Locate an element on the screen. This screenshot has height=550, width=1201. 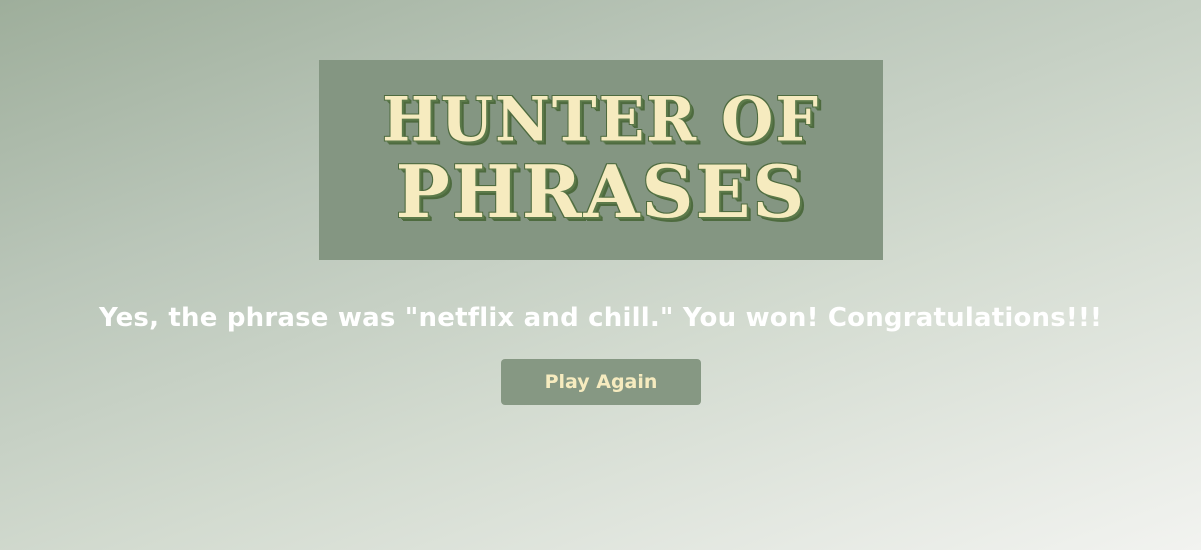
play-again-button: Play Again is located at coordinates (601, 382).